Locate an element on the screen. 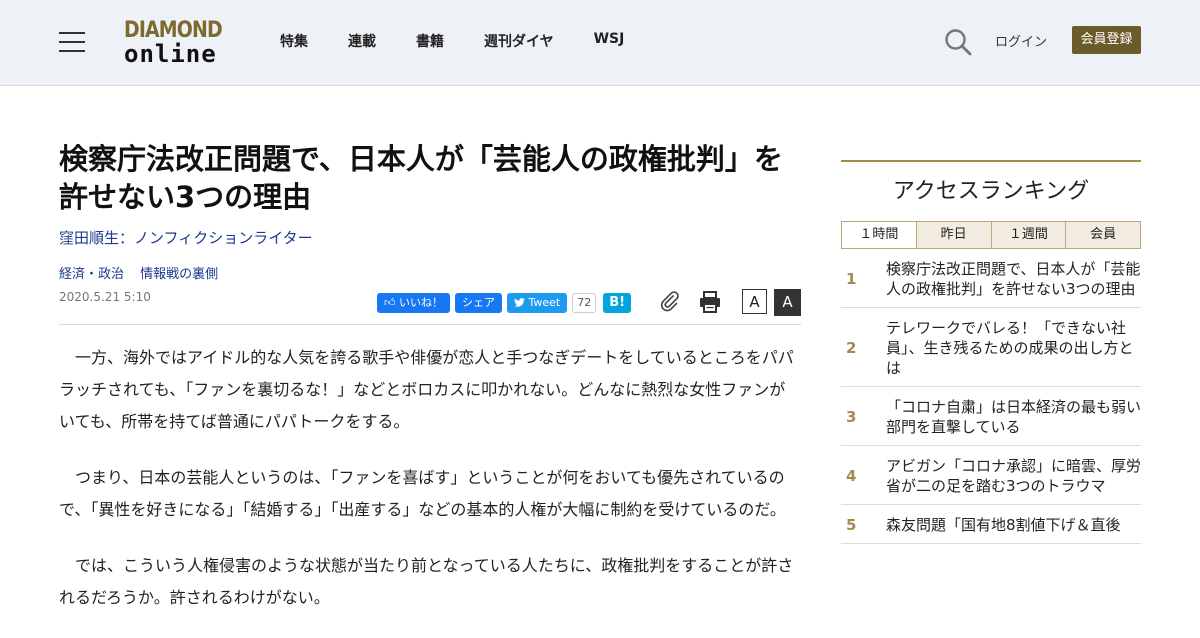  divider is located at coordinates (430, 324).